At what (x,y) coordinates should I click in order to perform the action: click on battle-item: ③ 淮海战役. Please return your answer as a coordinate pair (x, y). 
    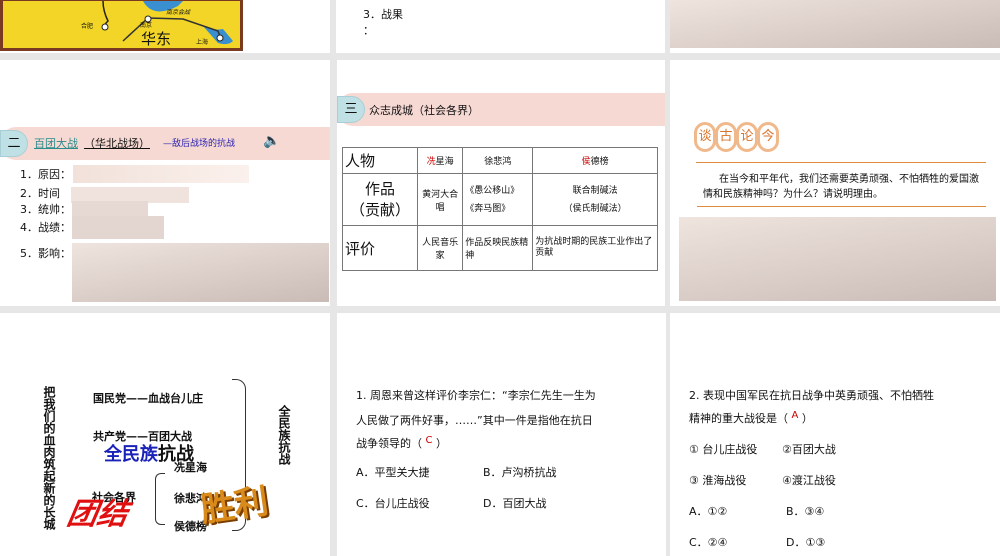
    Looking at the image, I should click on (718, 480).